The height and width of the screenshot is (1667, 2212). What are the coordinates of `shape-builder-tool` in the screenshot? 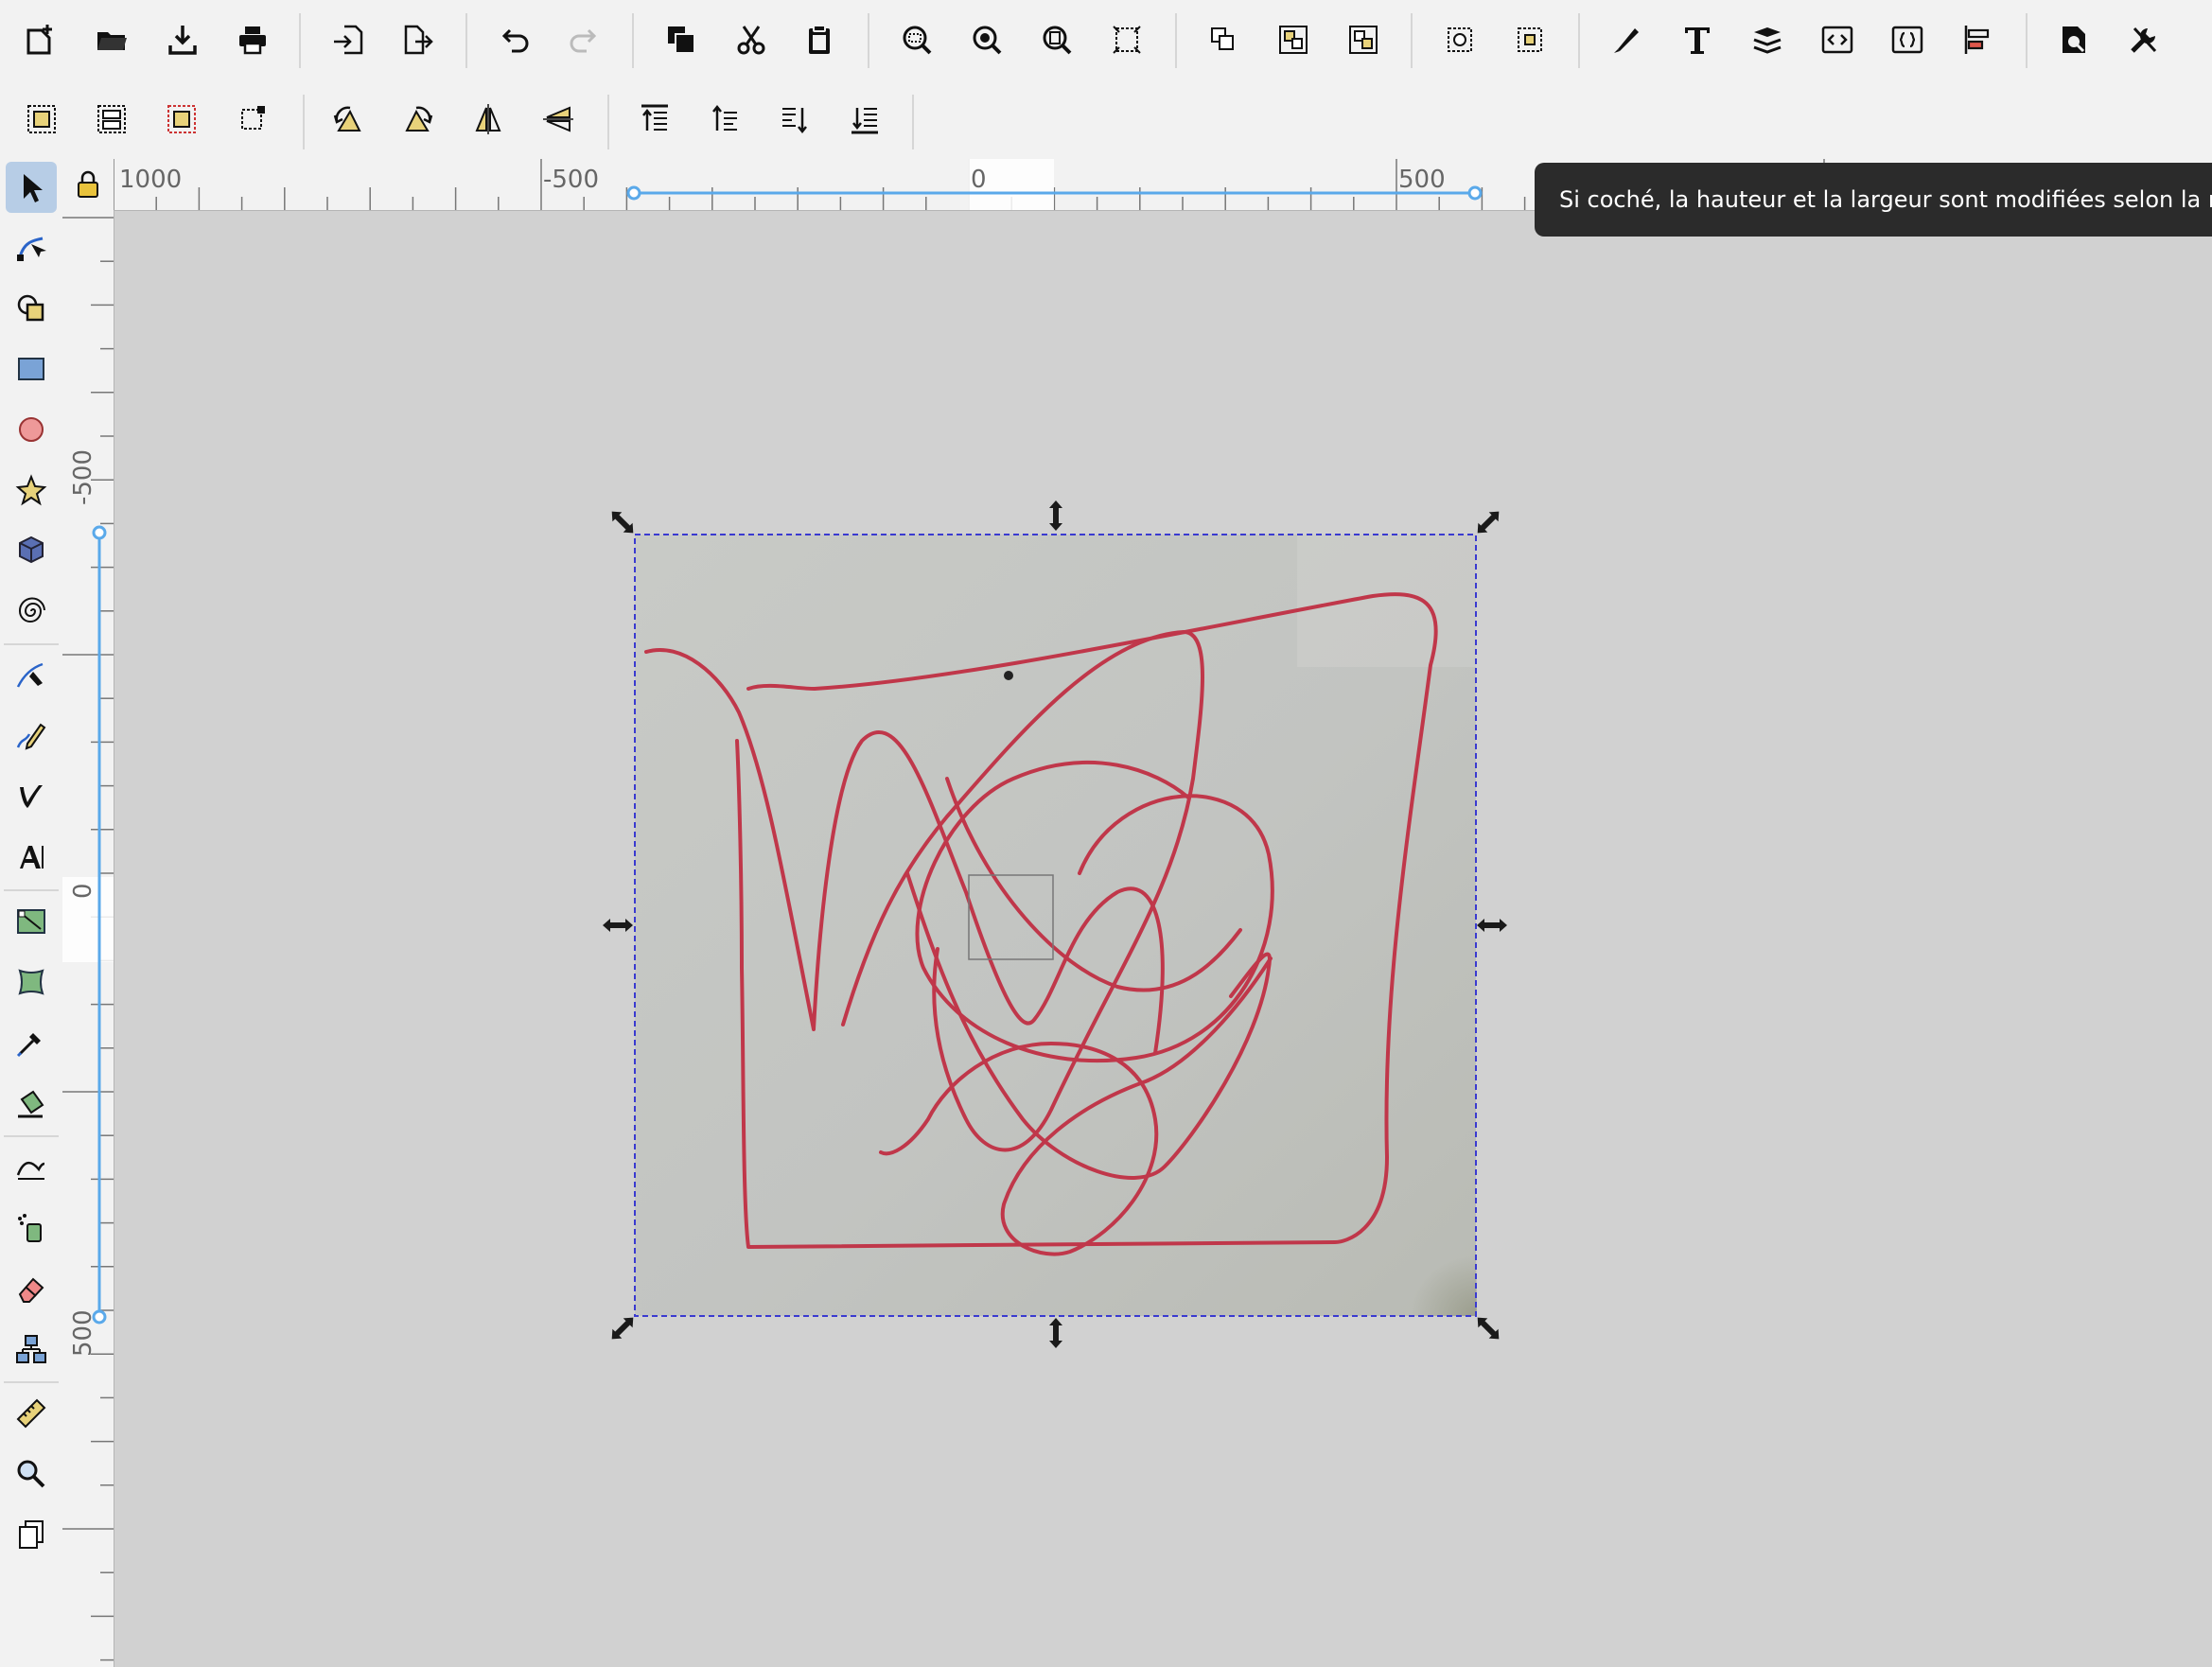 It's located at (32, 308).